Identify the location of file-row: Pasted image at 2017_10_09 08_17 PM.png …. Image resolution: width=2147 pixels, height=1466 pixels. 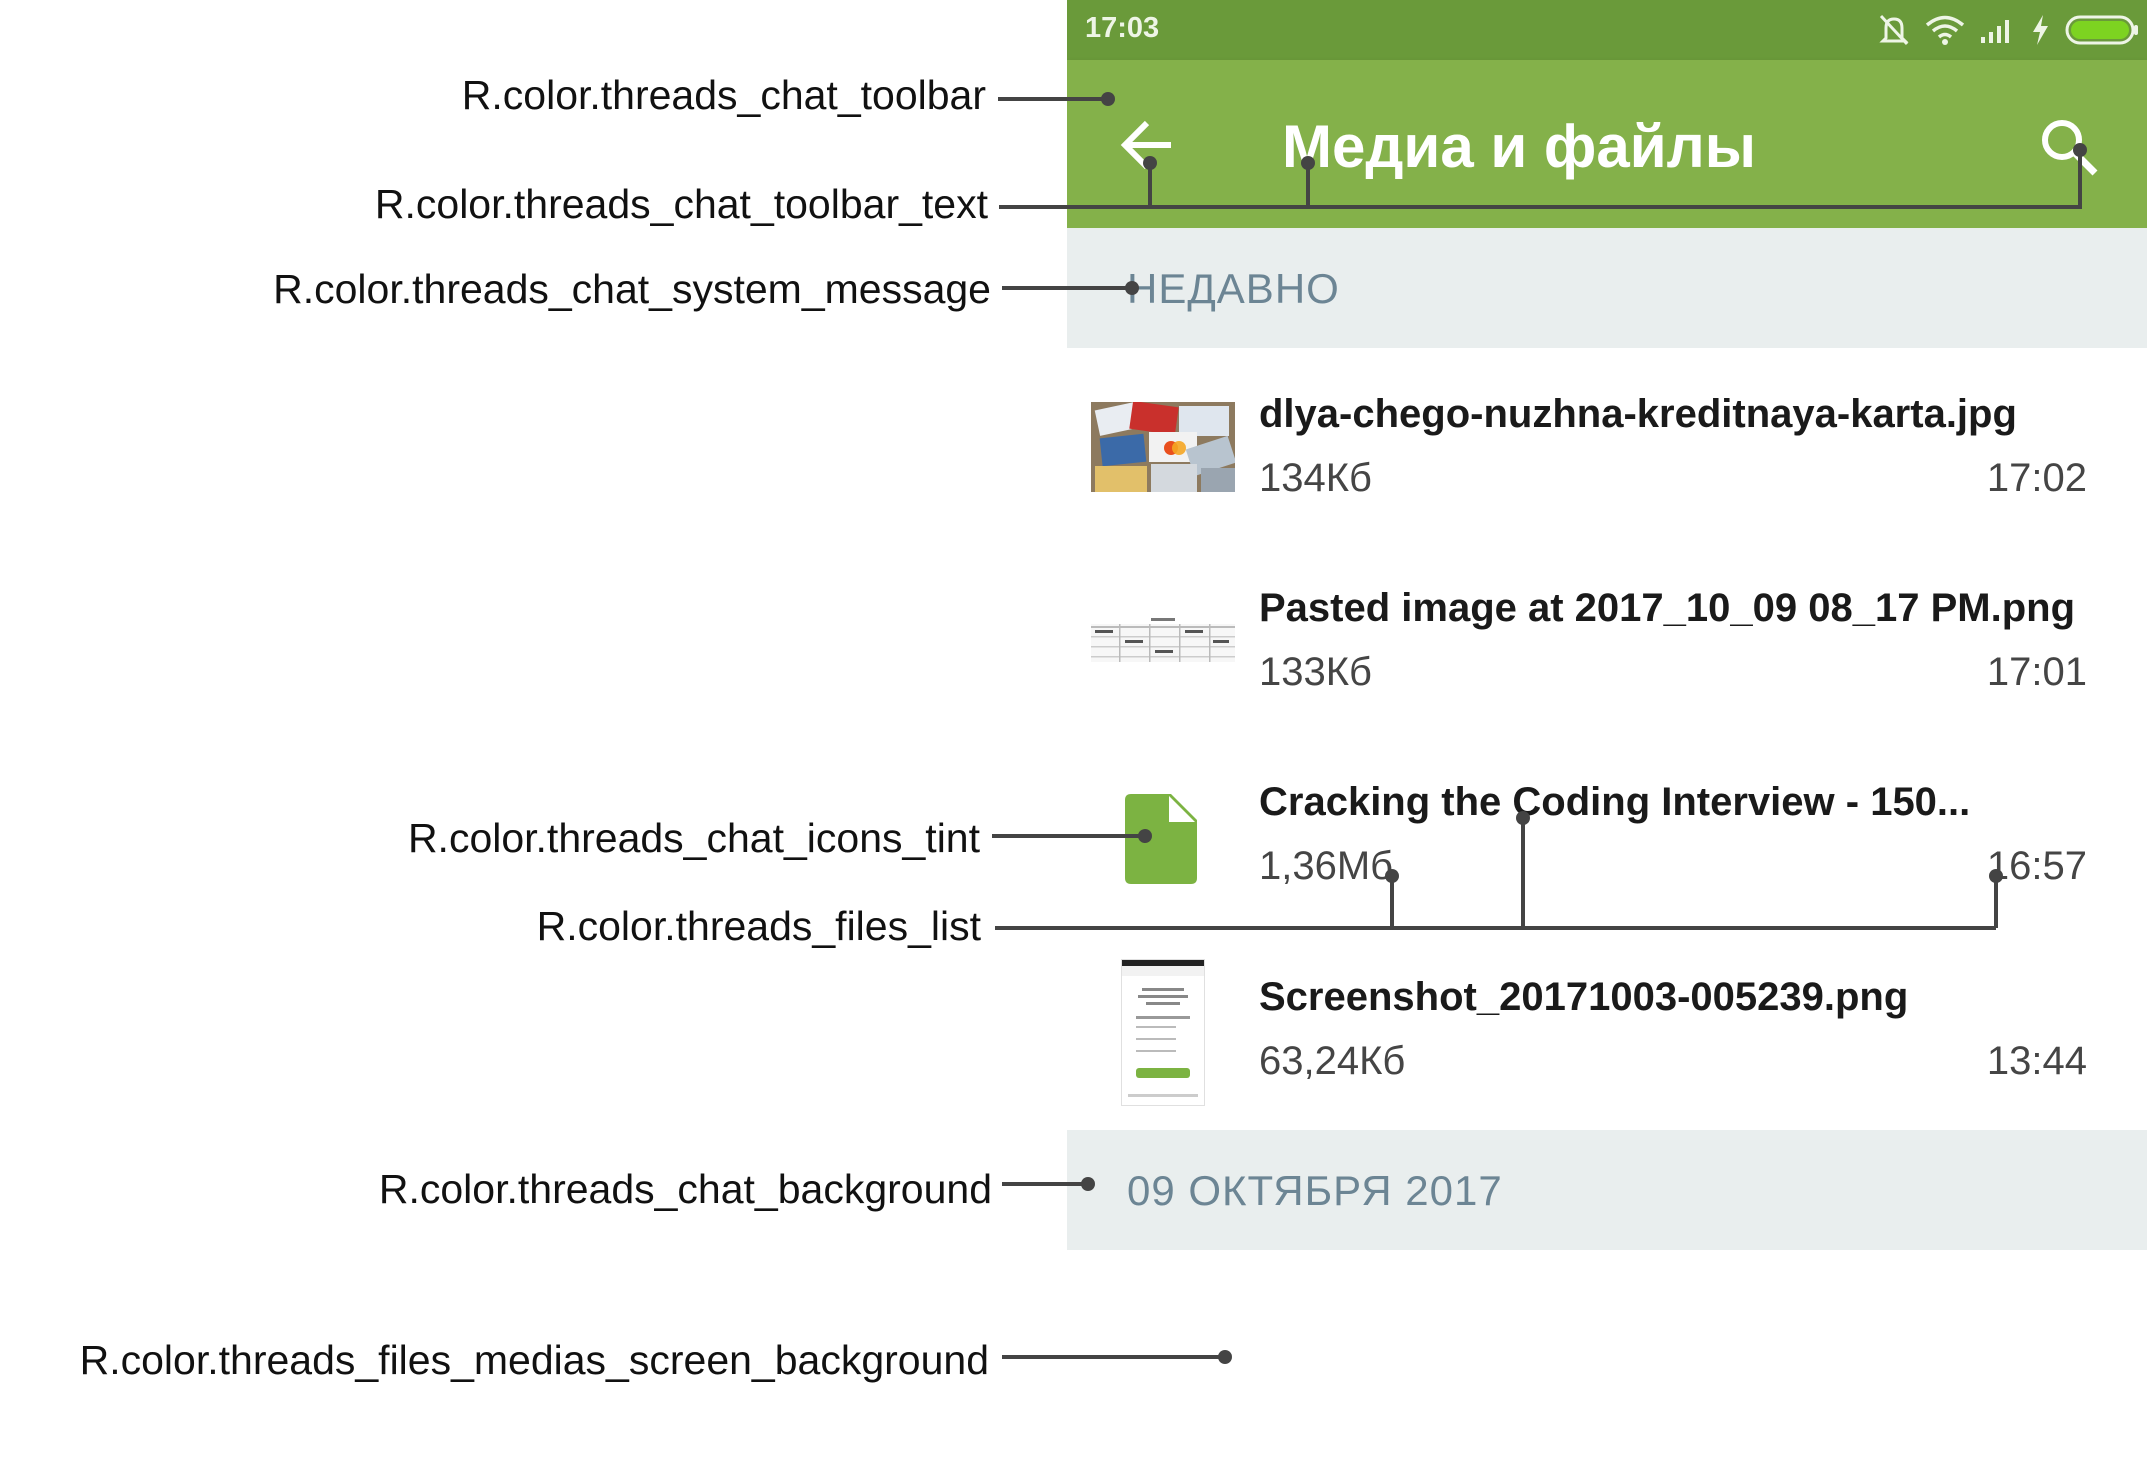
(1607, 673).